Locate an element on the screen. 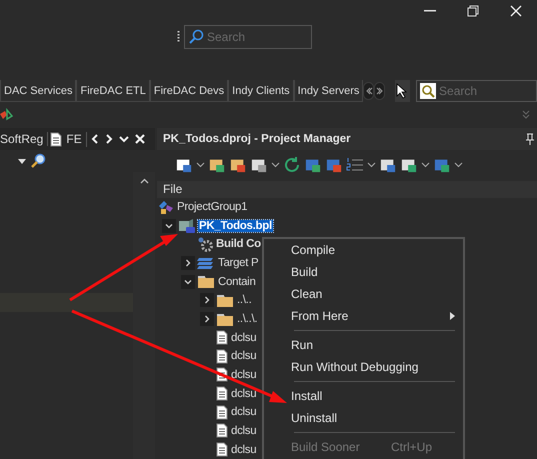 The image size is (537, 459). search-field: Search is located at coordinates (259, 37).